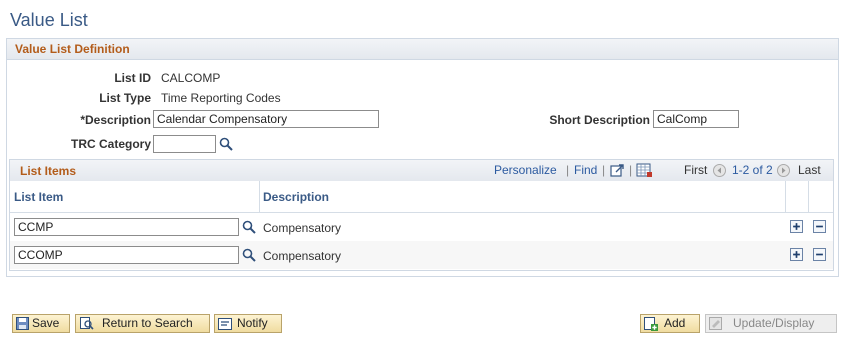 The width and height of the screenshot is (854, 352). I want to click on return-to-search-label: Return to Search, so click(147, 323).